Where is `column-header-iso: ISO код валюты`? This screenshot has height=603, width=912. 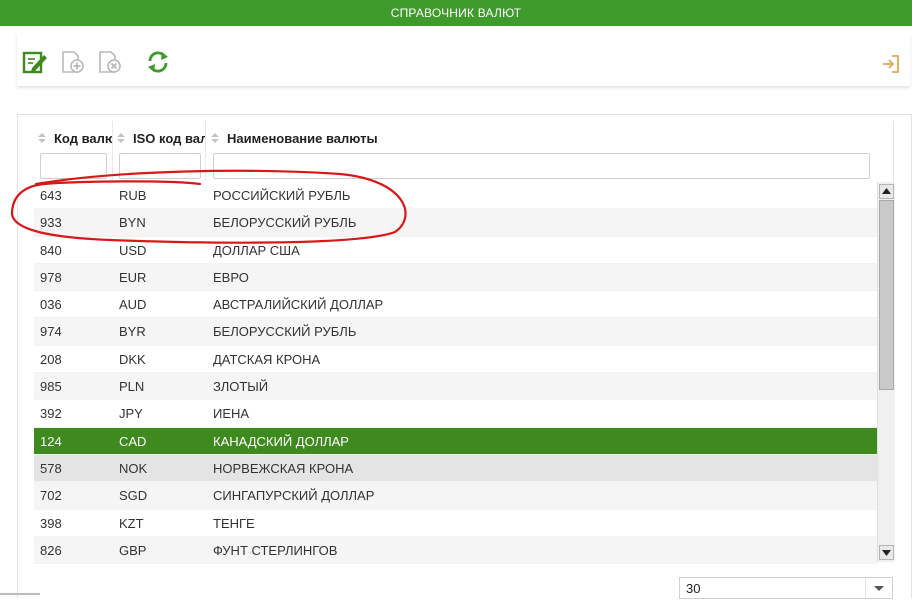 column-header-iso: ISO код валюты is located at coordinates (159, 134).